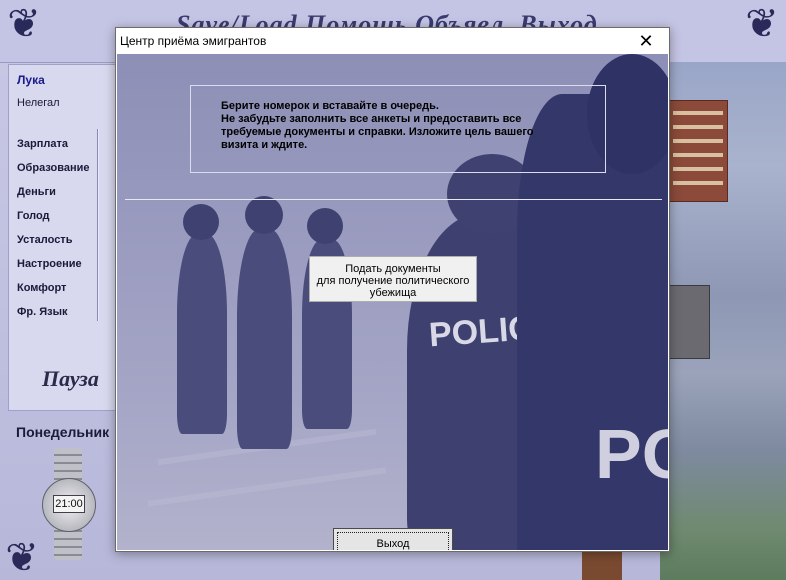 The image size is (786, 580). What do you see at coordinates (38, 103) in the screenshot?
I see `character-status: Нелегал` at bounding box center [38, 103].